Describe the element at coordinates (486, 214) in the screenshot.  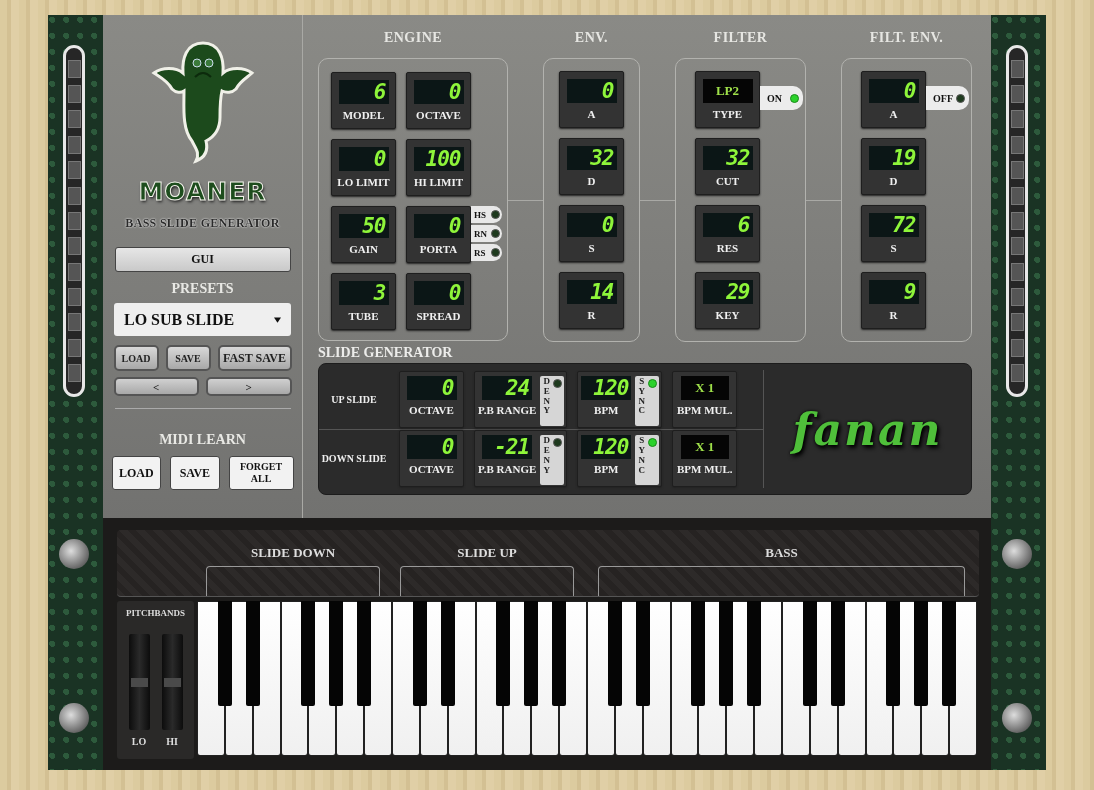
I see `toggle-switch: HS` at that location.